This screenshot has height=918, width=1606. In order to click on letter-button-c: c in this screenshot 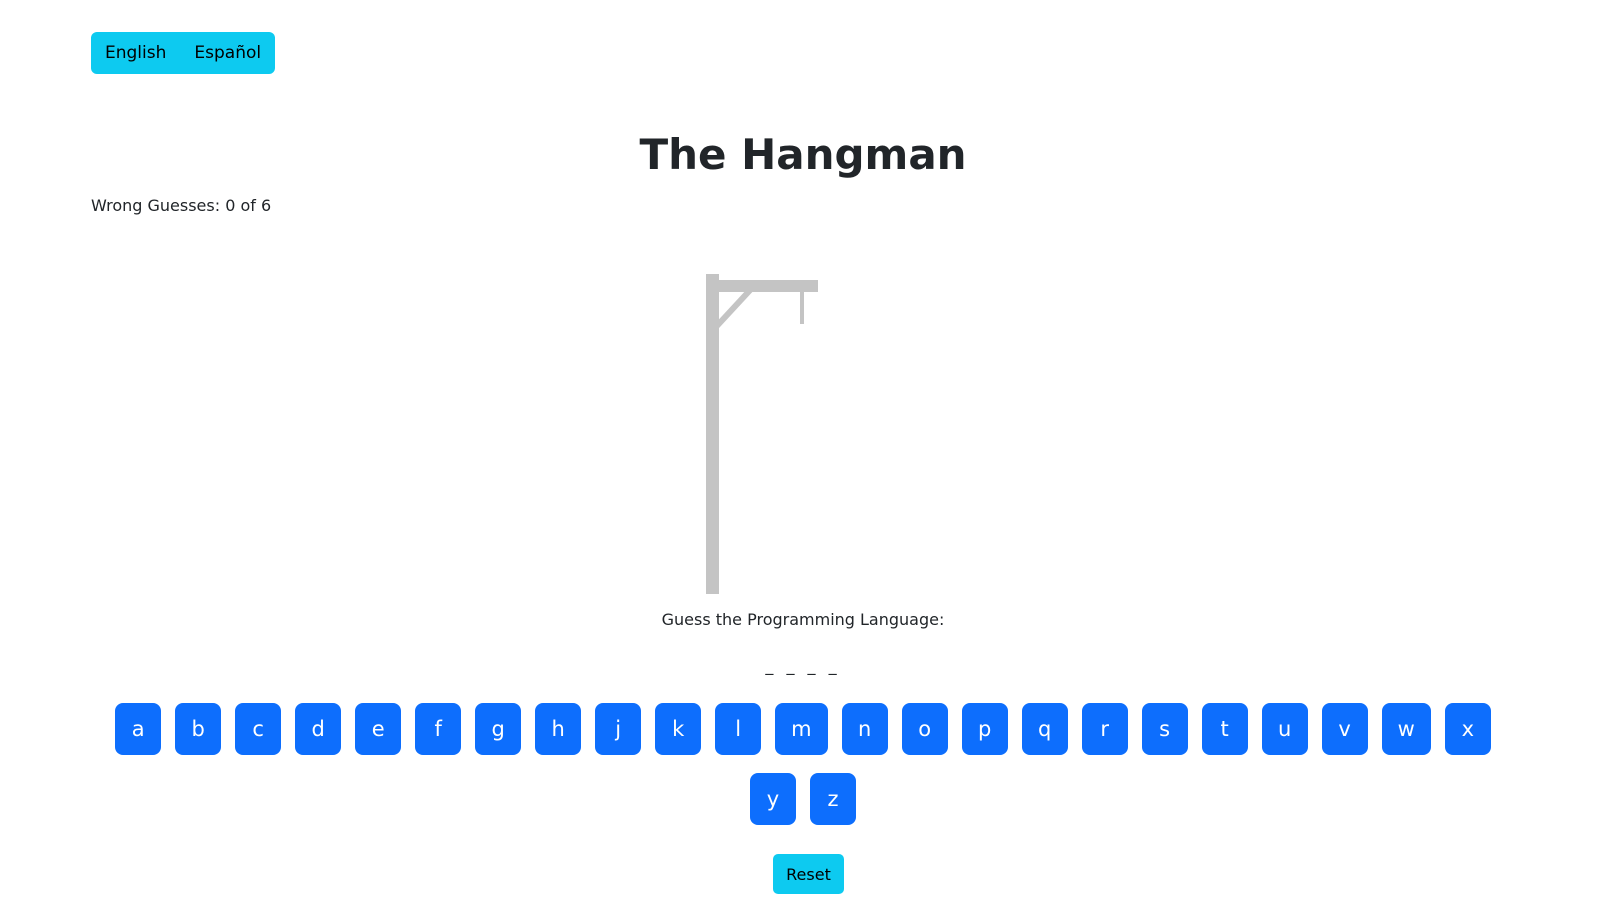, I will do `click(258, 729)`.